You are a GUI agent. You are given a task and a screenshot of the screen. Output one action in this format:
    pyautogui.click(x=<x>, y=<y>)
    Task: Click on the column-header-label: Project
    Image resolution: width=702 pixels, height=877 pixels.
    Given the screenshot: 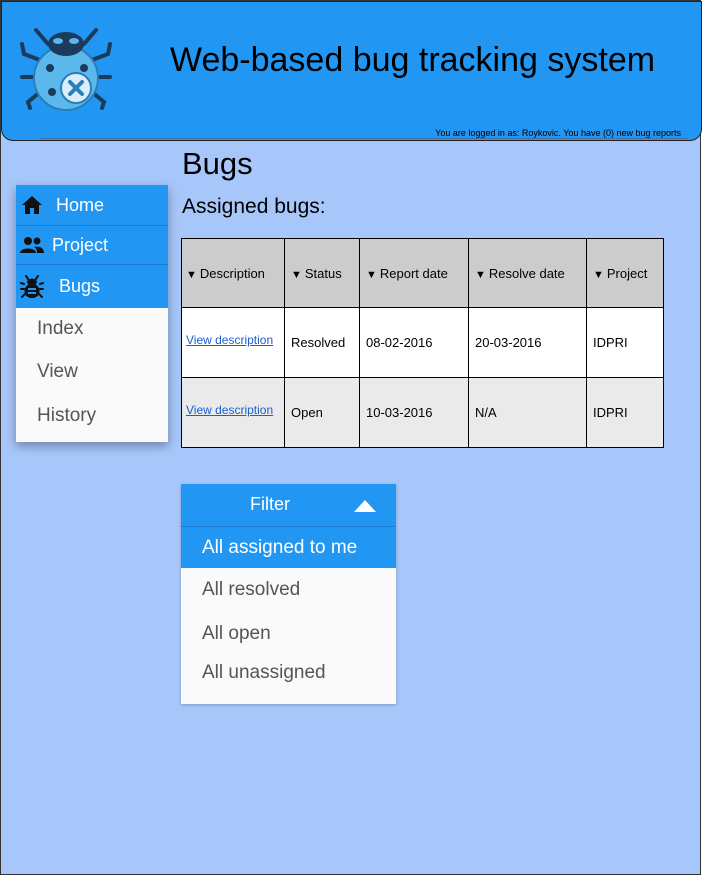 What is the action you would take?
    pyautogui.click(x=627, y=273)
    